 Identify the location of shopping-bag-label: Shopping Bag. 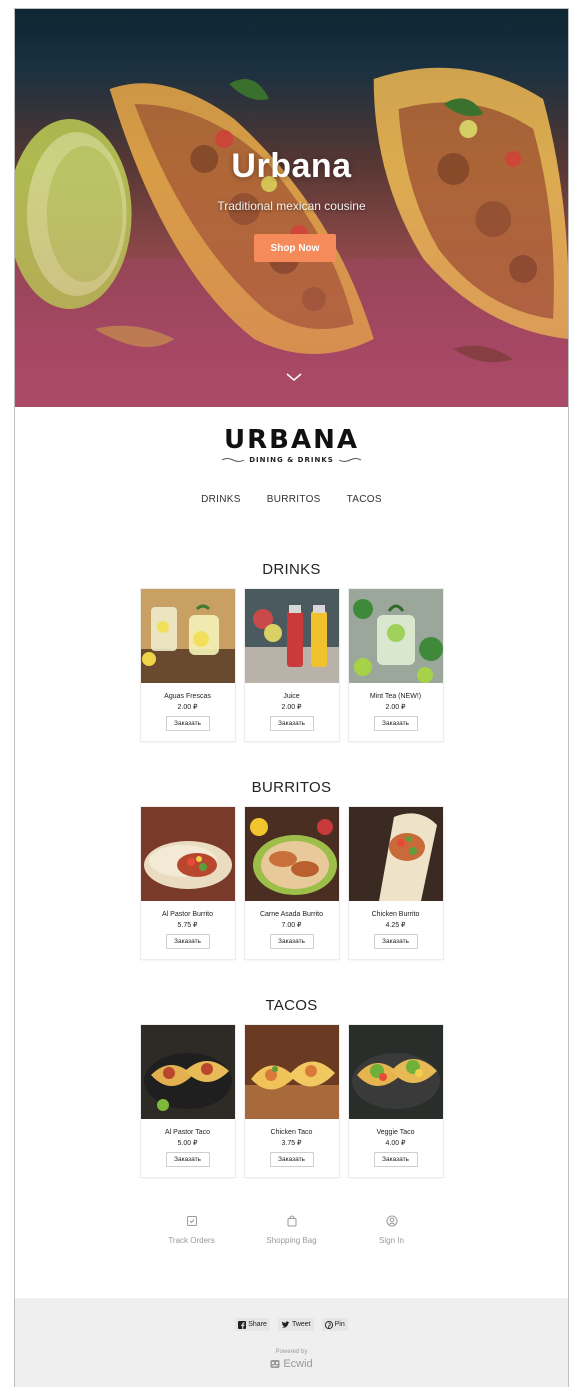
(291, 1240).